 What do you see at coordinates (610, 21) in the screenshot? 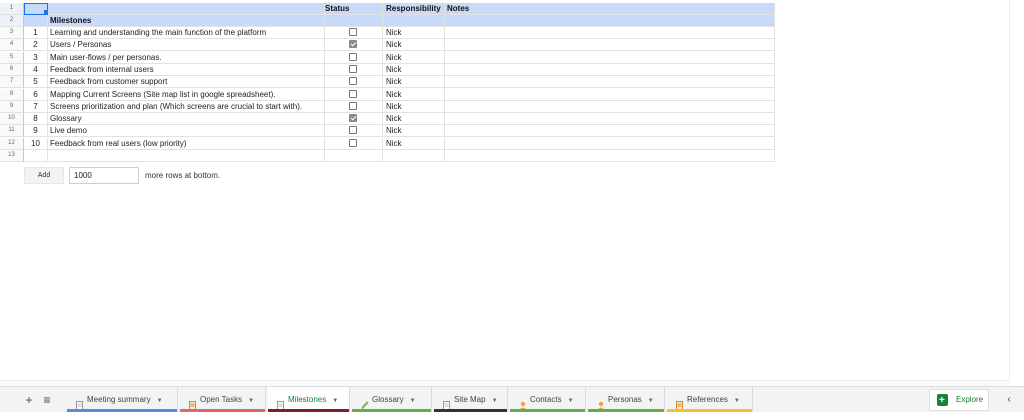
I see `cell-e2` at bounding box center [610, 21].